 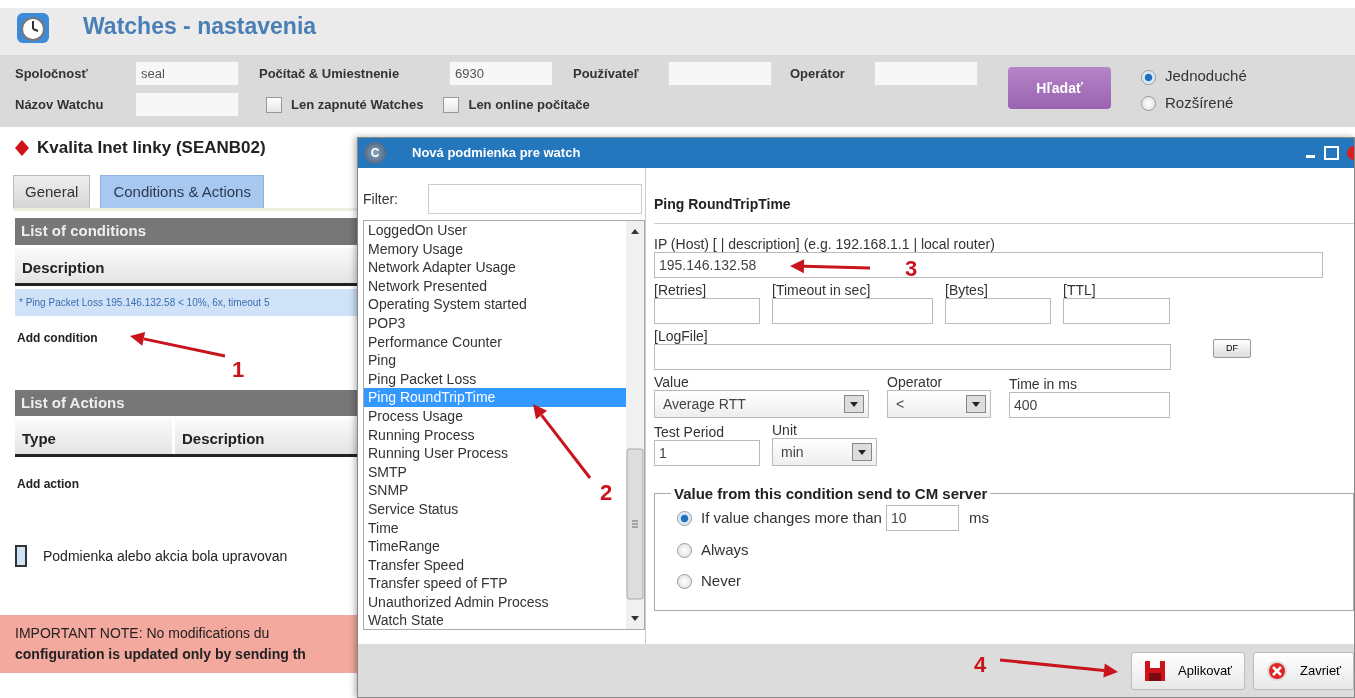 I want to click on list-item: Running Process, so click(x=421, y=435).